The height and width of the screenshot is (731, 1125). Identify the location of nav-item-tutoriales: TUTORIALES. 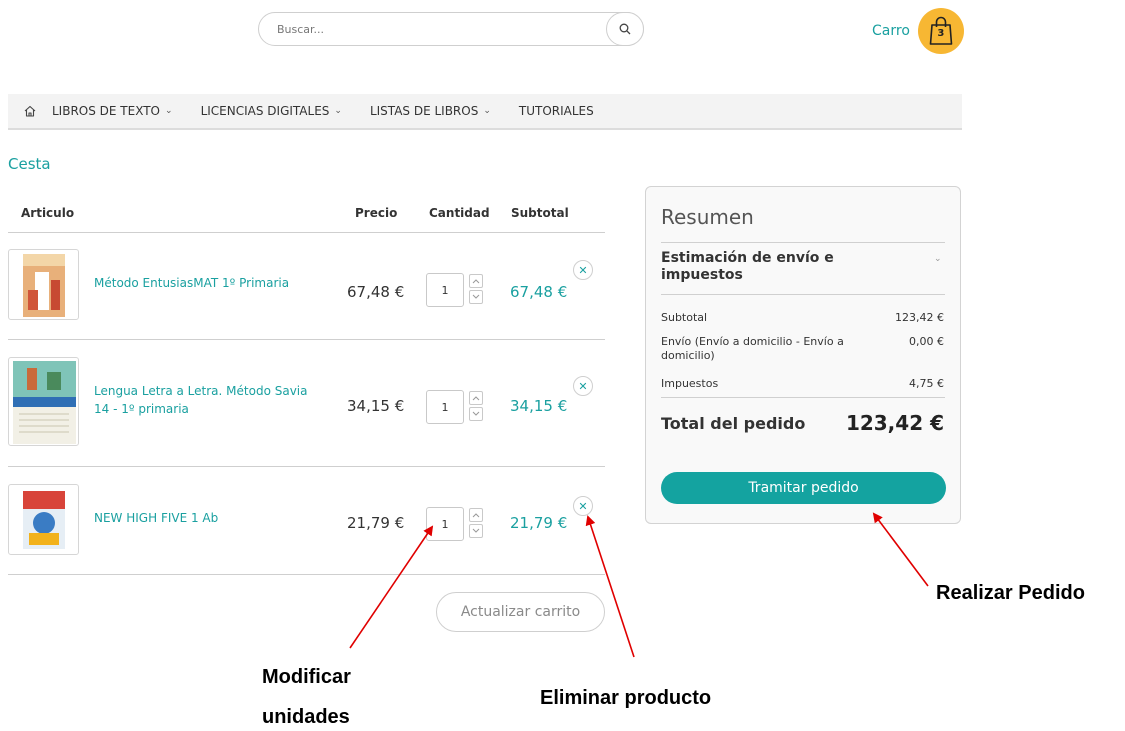
(556, 111).